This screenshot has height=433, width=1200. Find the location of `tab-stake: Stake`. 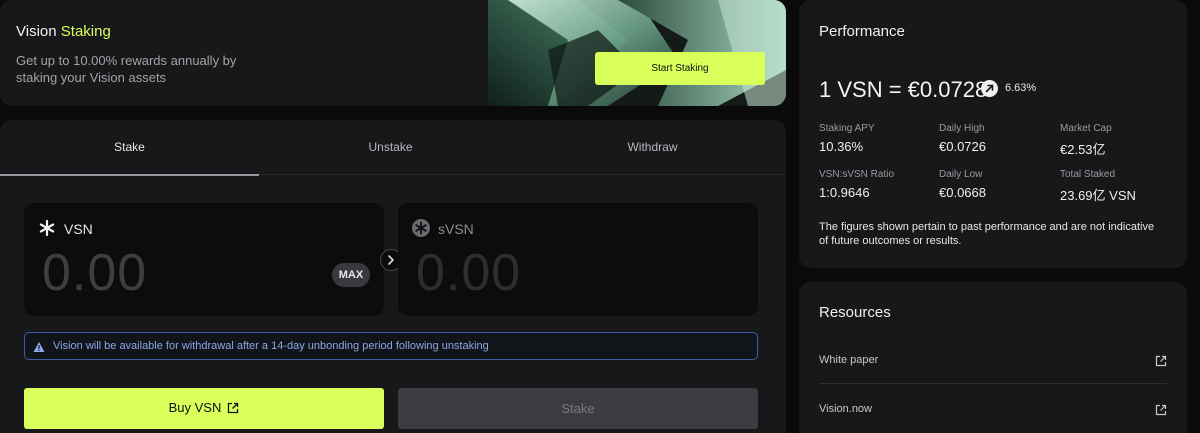

tab-stake: Stake is located at coordinates (129, 148).